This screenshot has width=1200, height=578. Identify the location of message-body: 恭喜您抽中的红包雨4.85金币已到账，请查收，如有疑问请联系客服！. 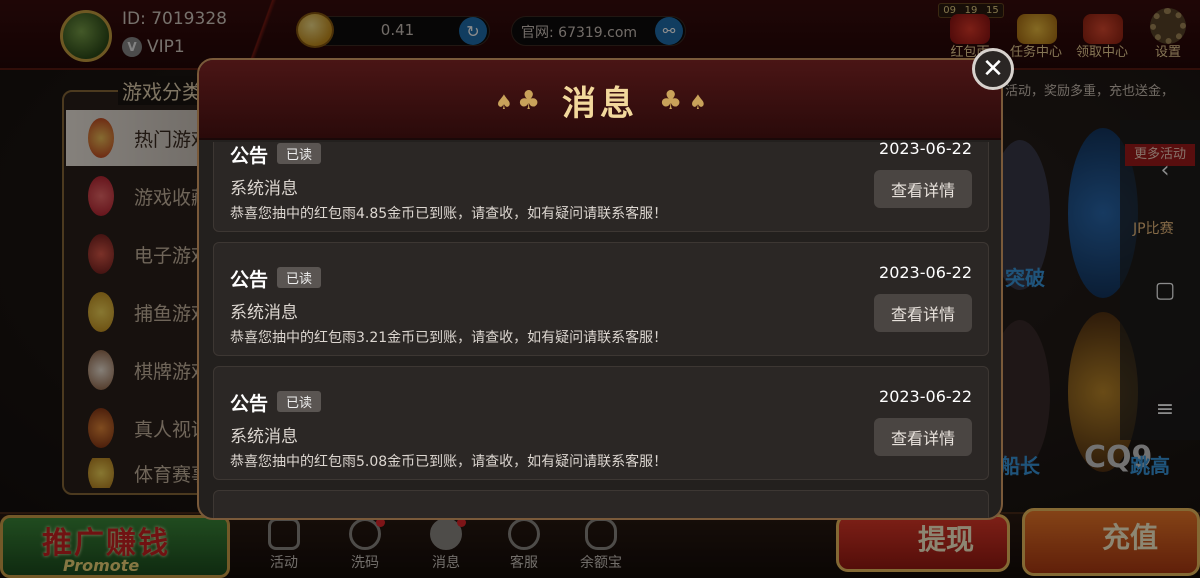
(449, 214).